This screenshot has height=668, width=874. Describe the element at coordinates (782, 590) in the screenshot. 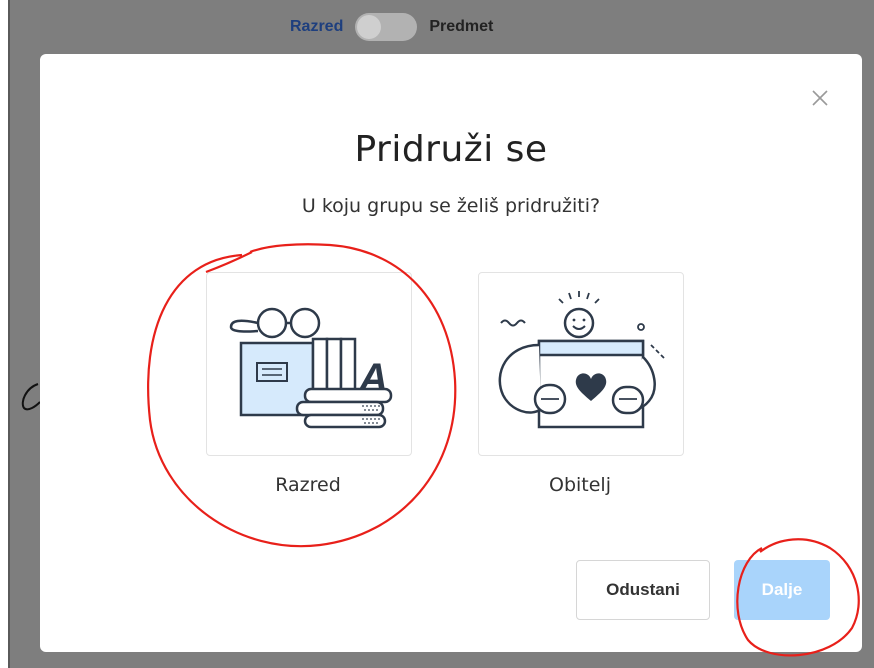

I see `next-button: Dalje` at that location.